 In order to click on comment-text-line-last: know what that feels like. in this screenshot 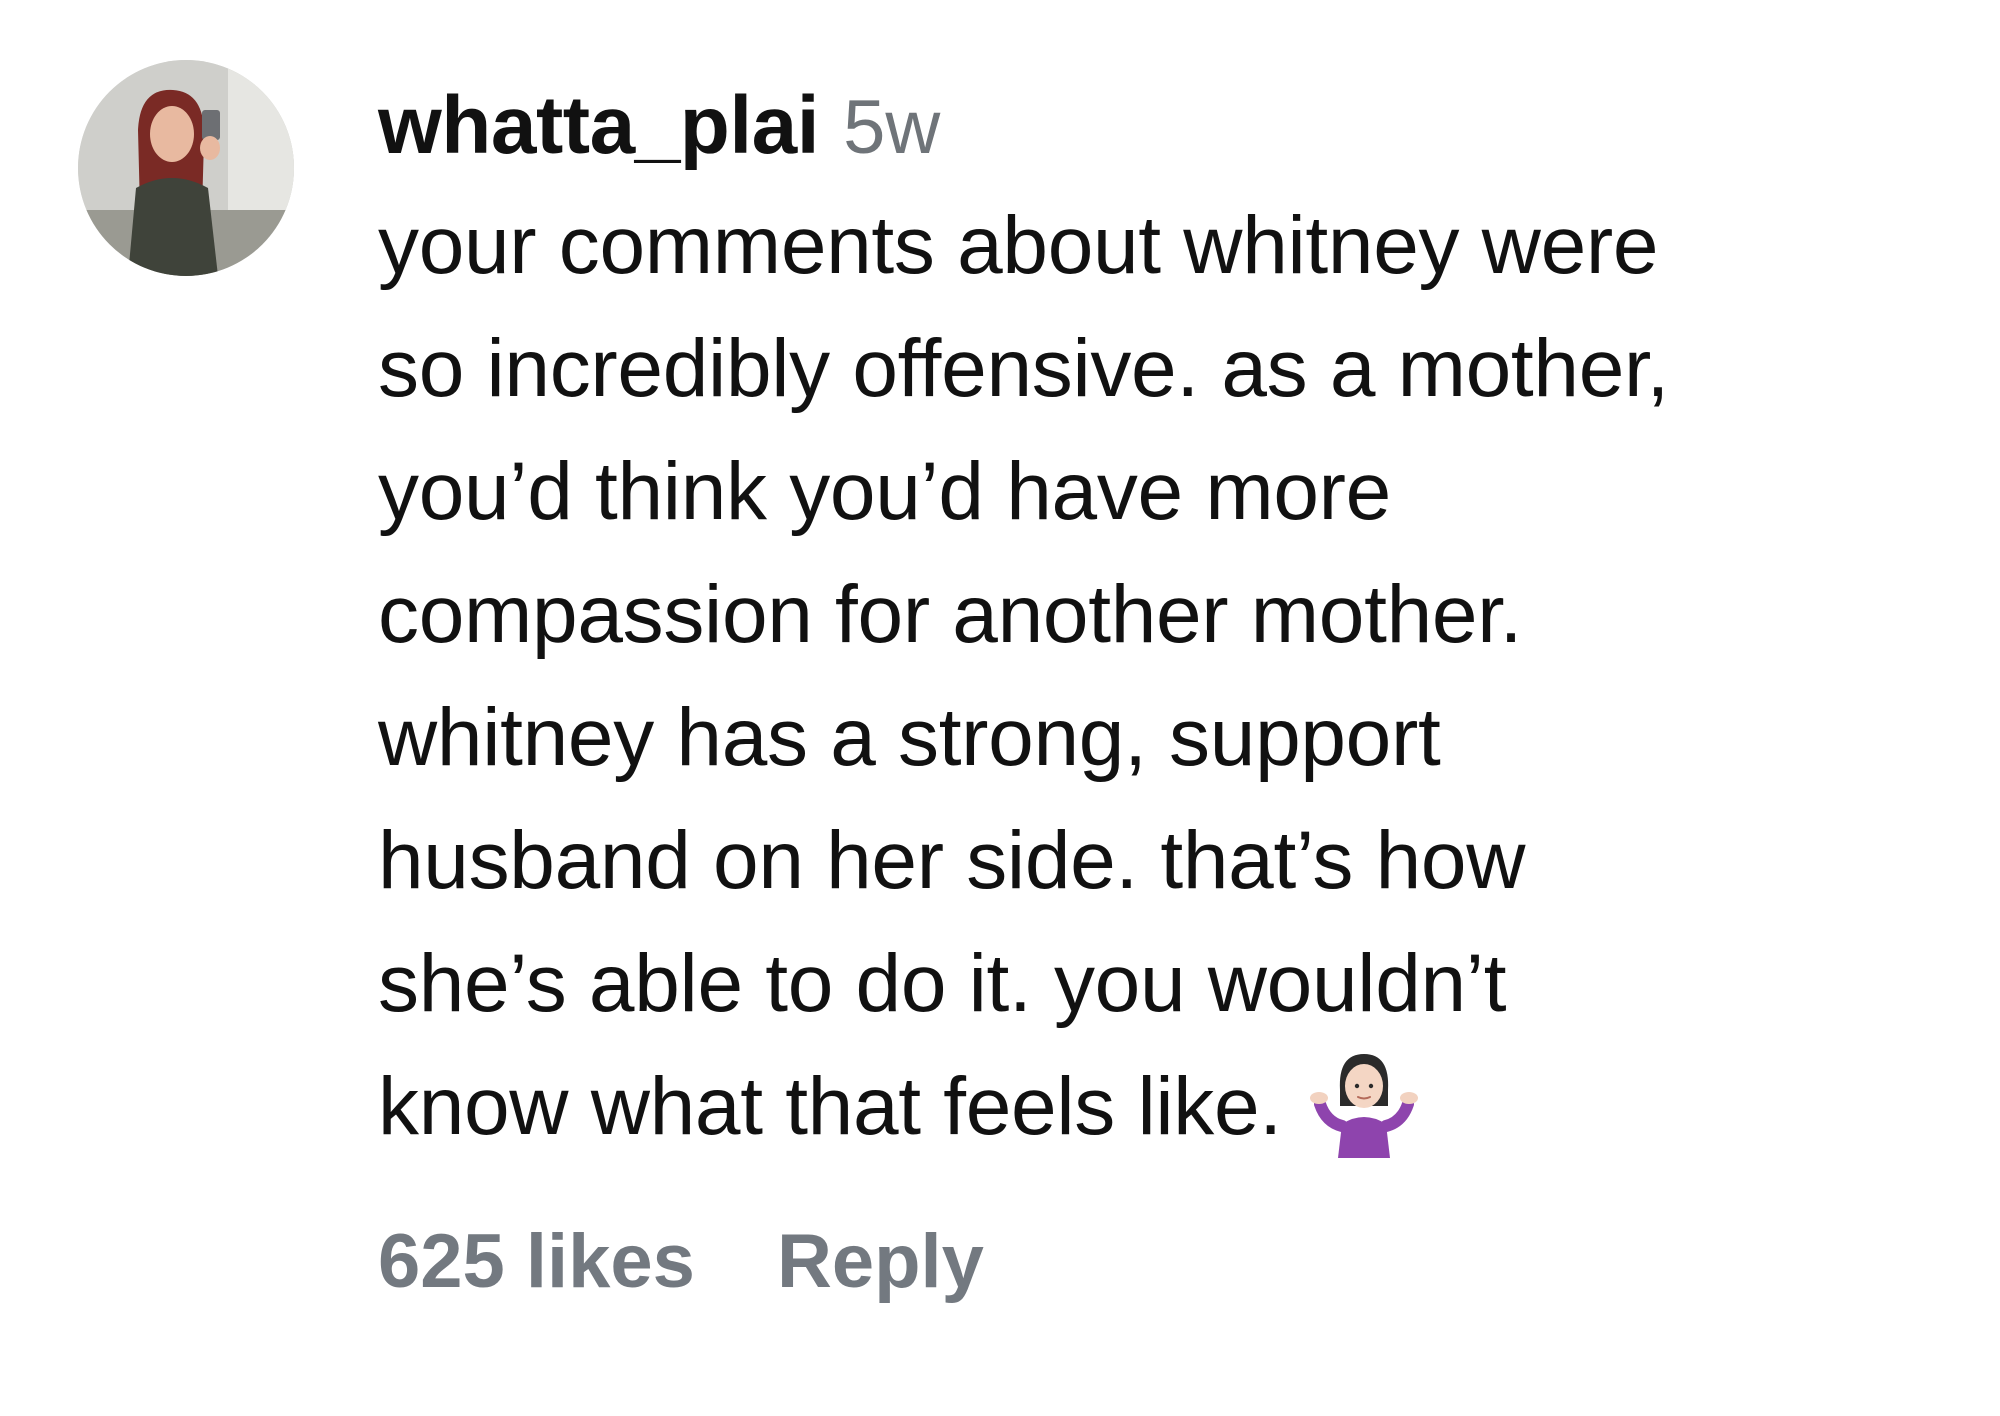, I will do `click(1178, 1106)`.